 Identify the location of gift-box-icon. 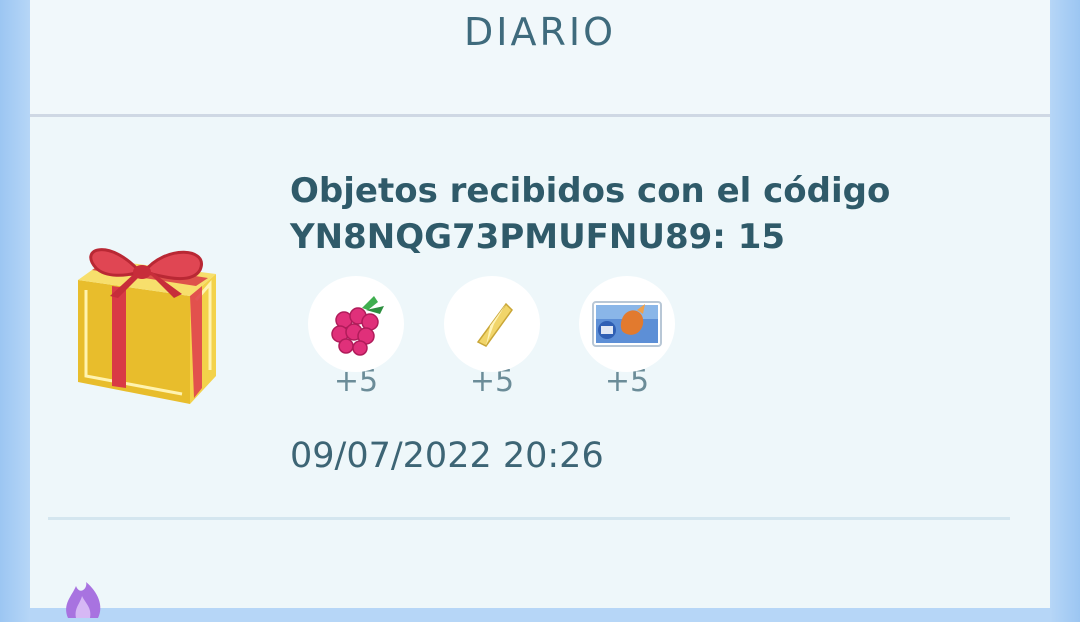
(145, 324).